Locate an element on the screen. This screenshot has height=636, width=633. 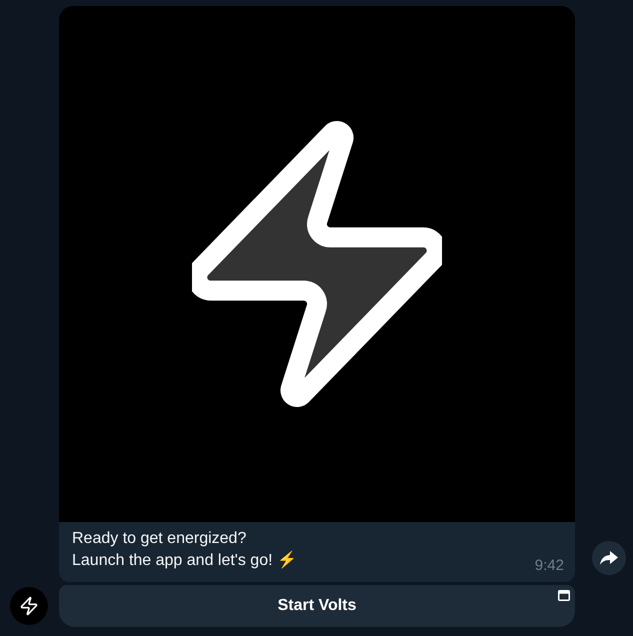
share-button is located at coordinates (609, 558).